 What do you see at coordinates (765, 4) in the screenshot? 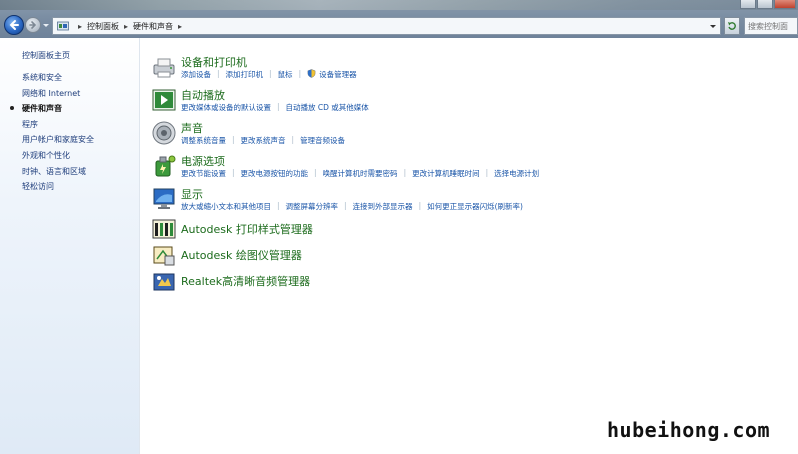
I see `maximize-button` at bounding box center [765, 4].